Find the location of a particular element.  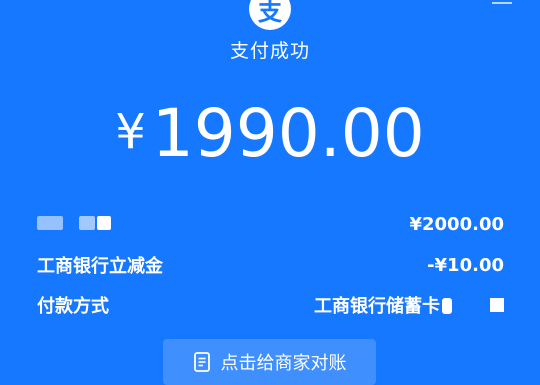

detail-label-redacted is located at coordinates (74, 224).